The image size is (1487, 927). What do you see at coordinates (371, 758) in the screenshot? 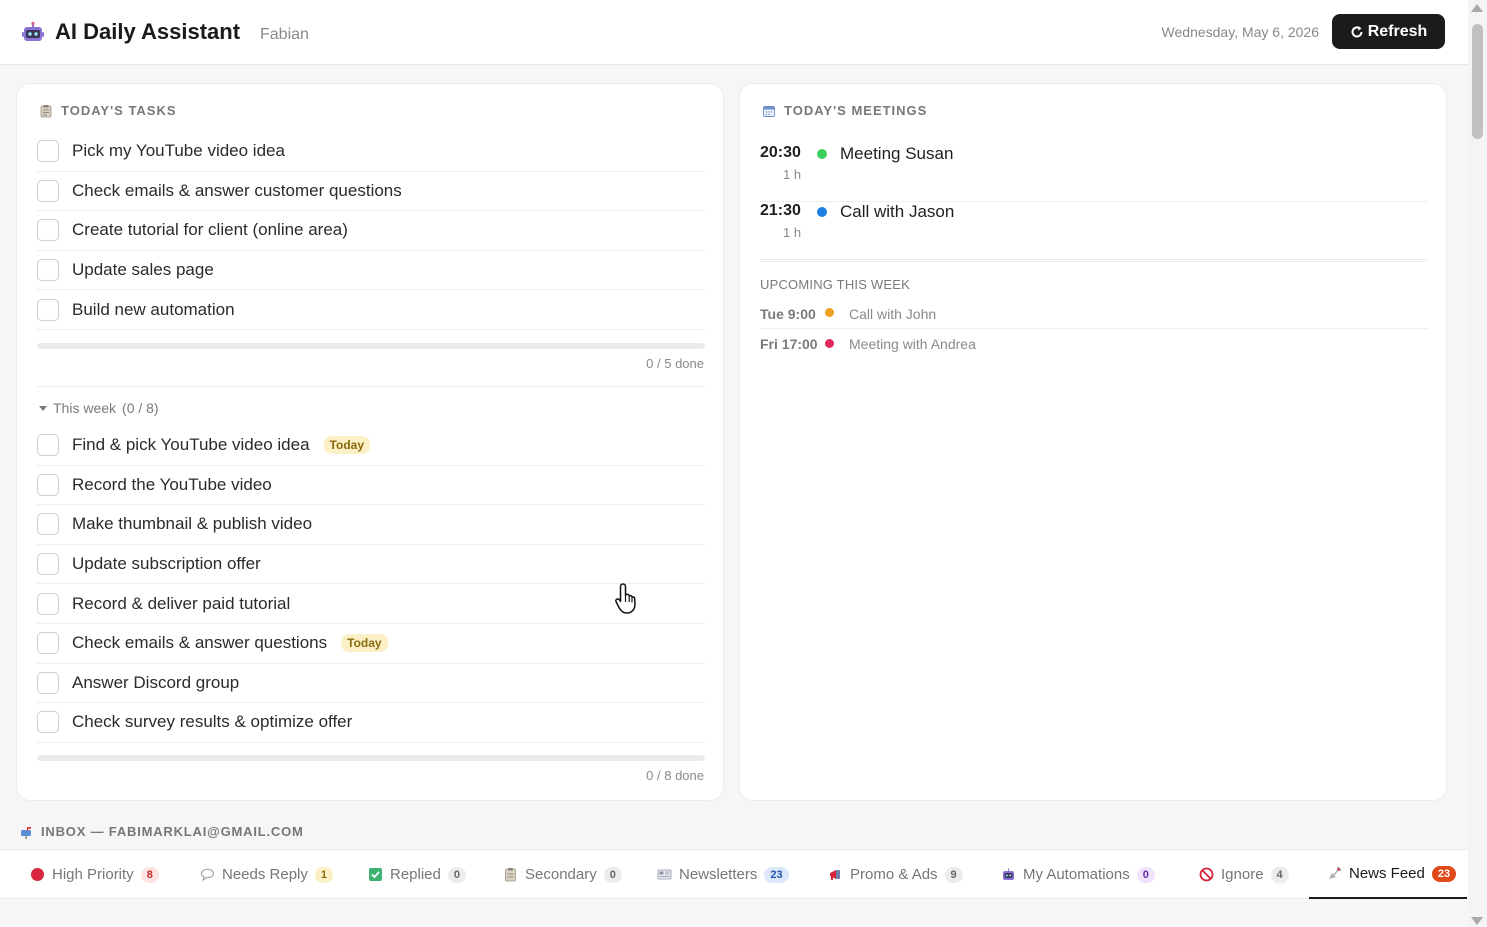
I see `week-progress-bar` at bounding box center [371, 758].